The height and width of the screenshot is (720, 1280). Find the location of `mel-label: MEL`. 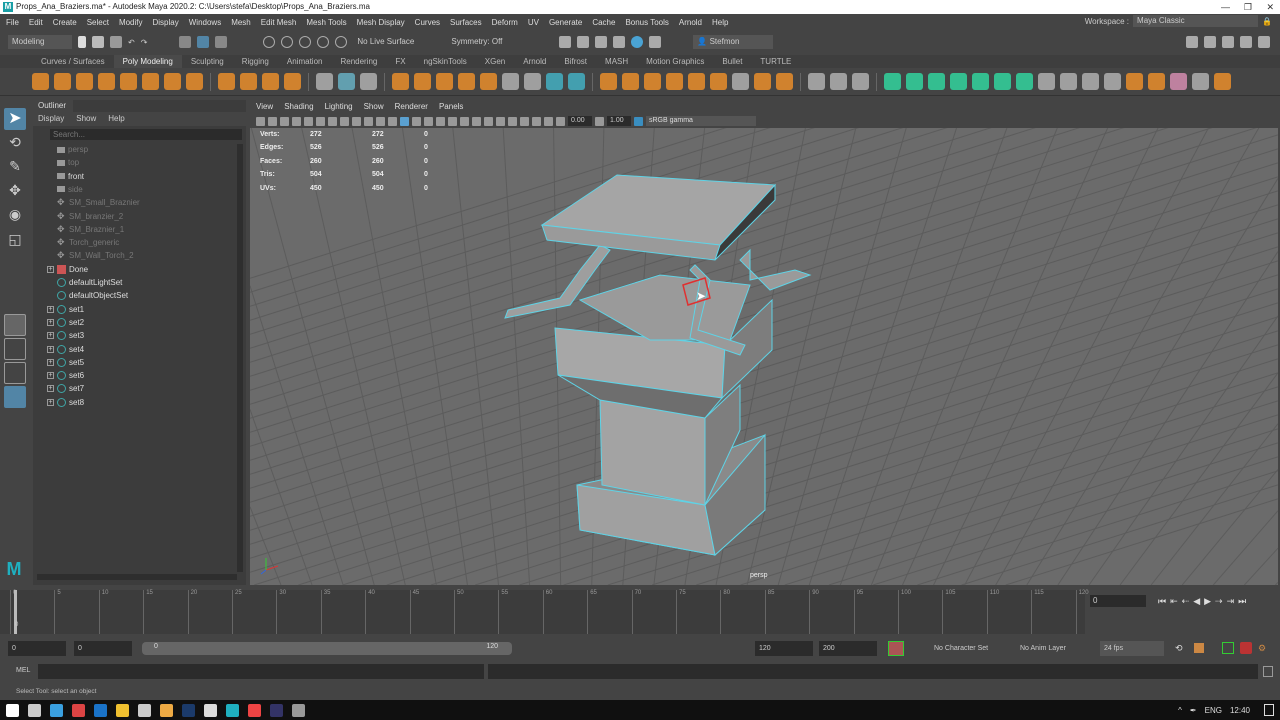

mel-label: MEL is located at coordinates (23, 670).